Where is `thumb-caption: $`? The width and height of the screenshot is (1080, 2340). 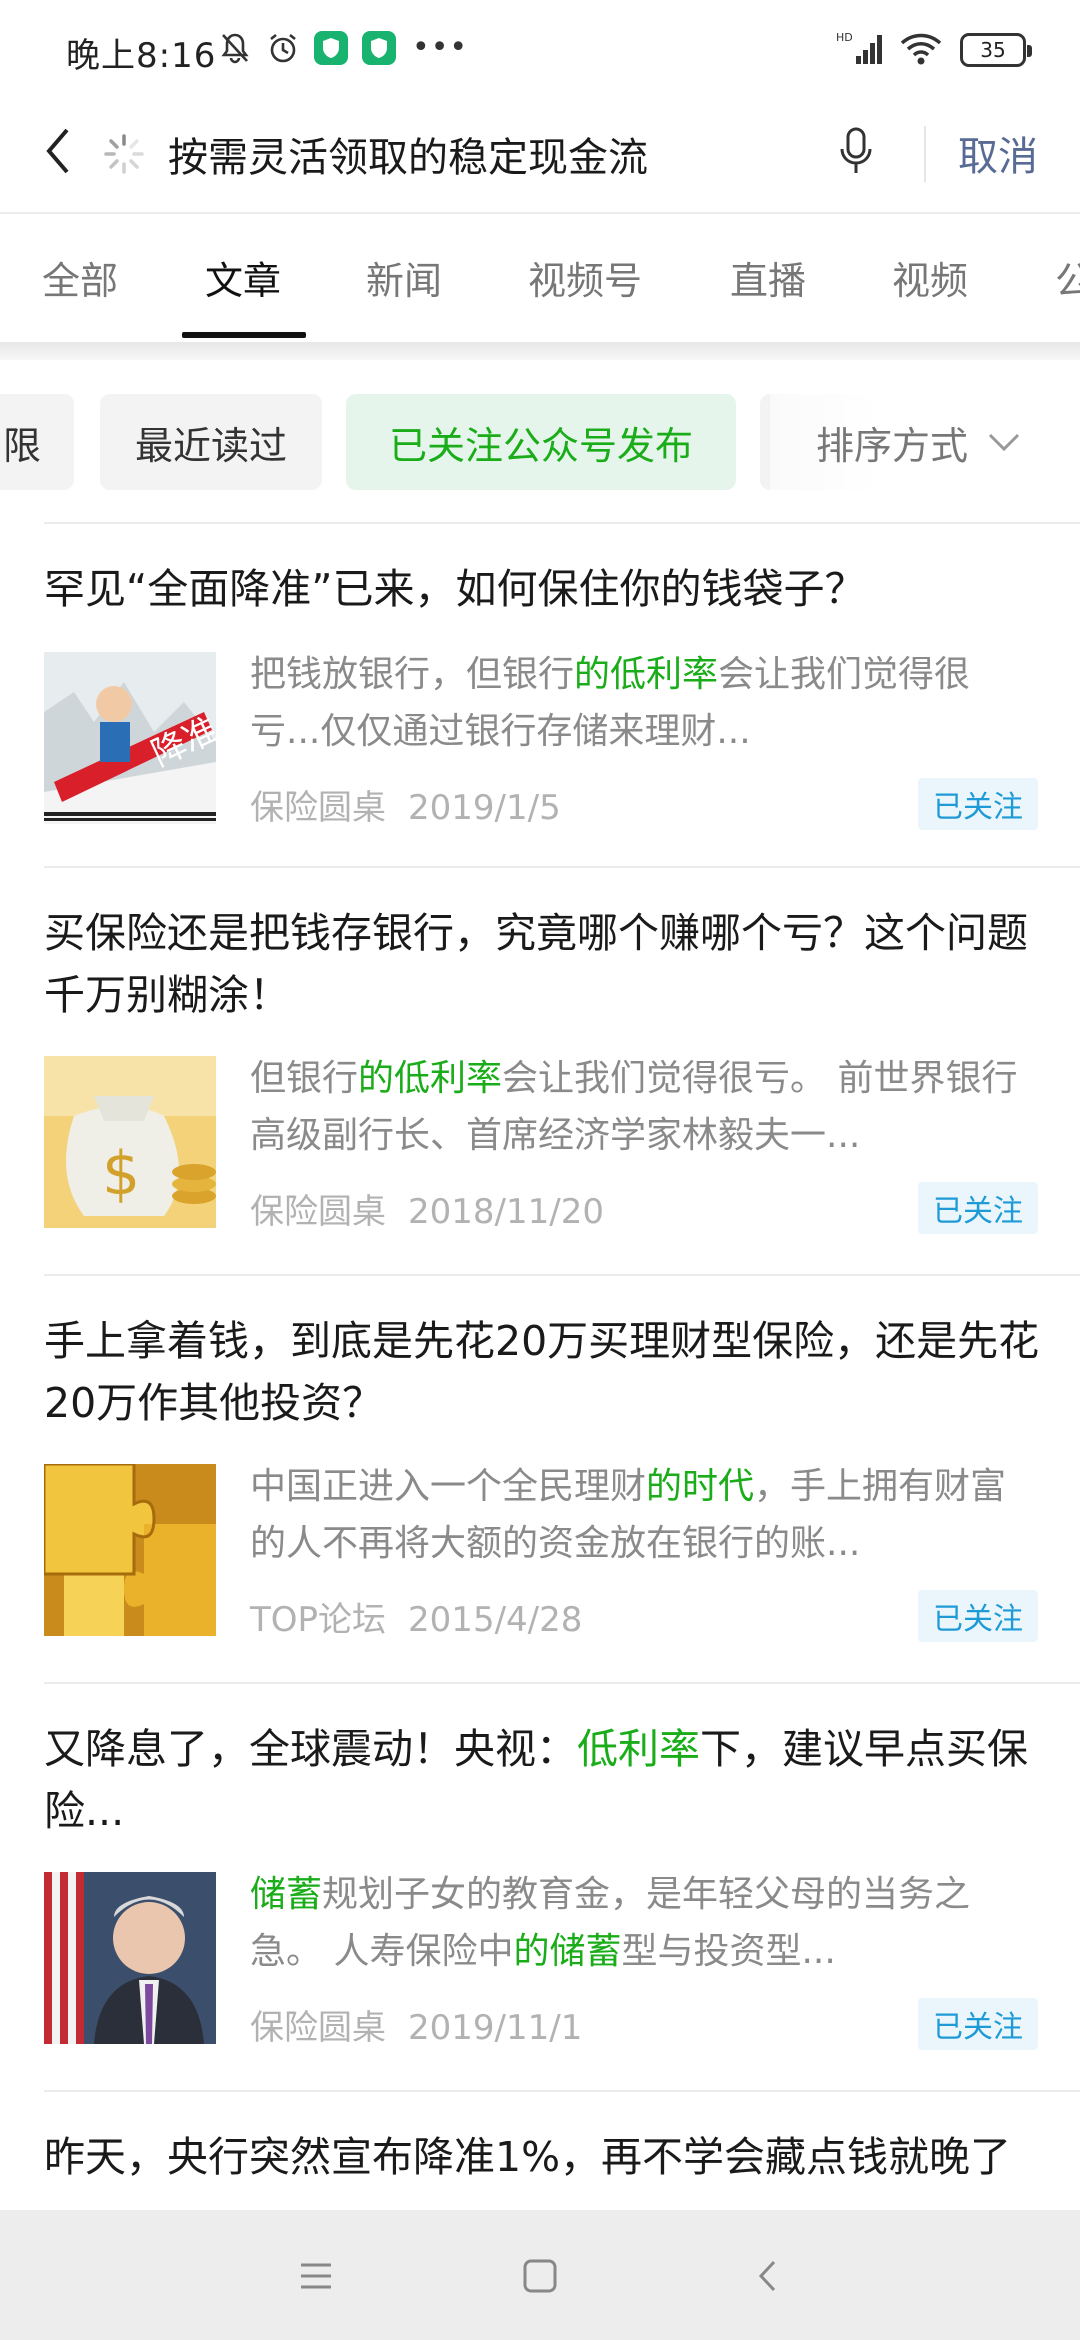 thumb-caption: $ is located at coordinates (121, 1174).